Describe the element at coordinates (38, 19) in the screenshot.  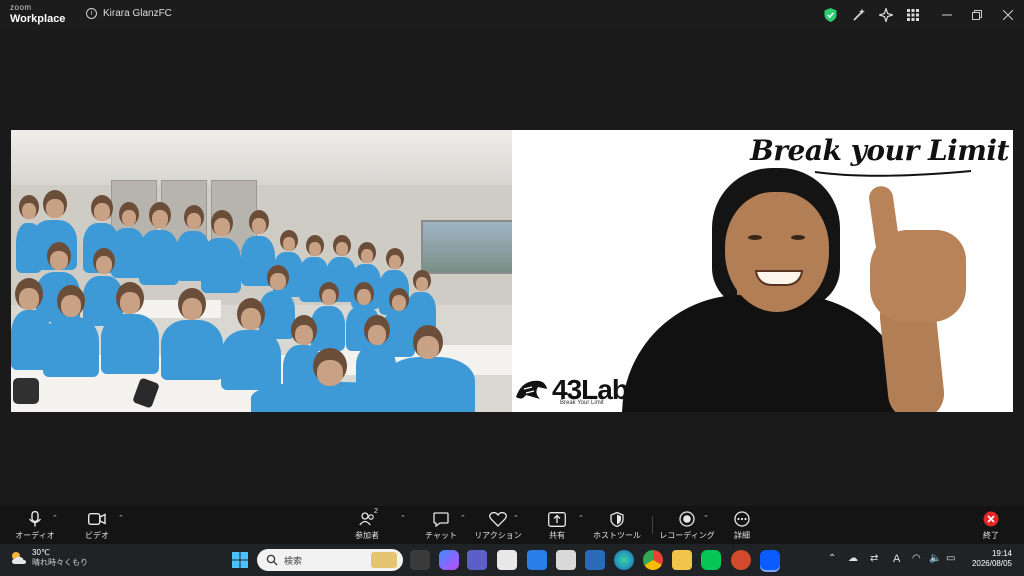
I see `brand-bottom-text: Workplace` at that location.